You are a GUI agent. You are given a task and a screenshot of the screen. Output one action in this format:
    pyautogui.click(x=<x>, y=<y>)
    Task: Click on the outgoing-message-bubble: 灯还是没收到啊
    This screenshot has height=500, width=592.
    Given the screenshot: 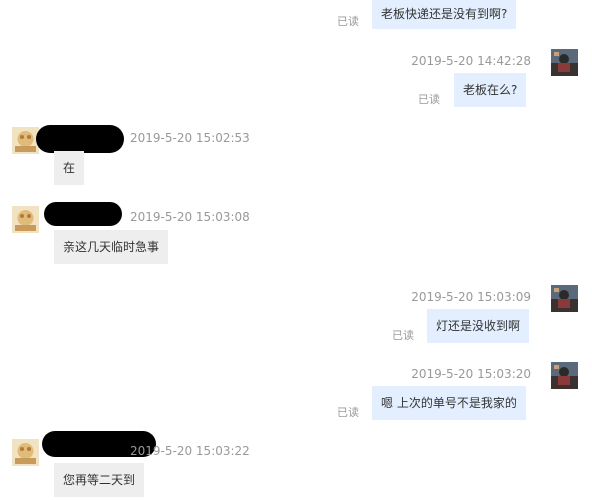 What is the action you would take?
    pyautogui.click(x=478, y=326)
    